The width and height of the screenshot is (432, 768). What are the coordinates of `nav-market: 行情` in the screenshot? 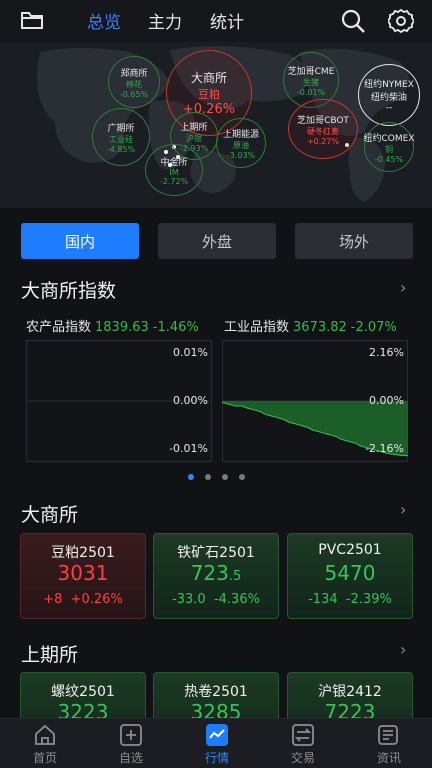 It's located at (217, 743).